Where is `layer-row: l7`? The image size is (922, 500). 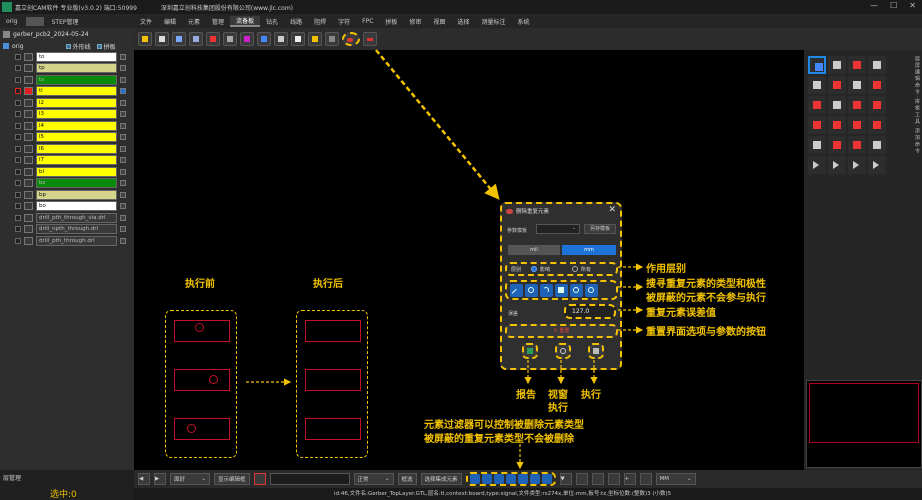 layer-row: l7 is located at coordinates (67, 161).